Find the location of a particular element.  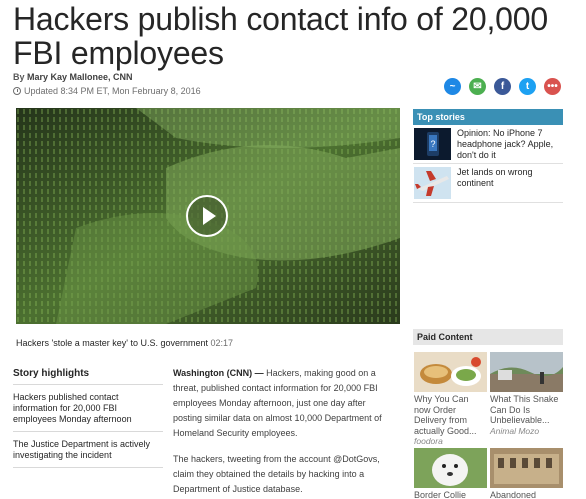

paid-item-title: Border Collie is located at coordinates (450, 494).